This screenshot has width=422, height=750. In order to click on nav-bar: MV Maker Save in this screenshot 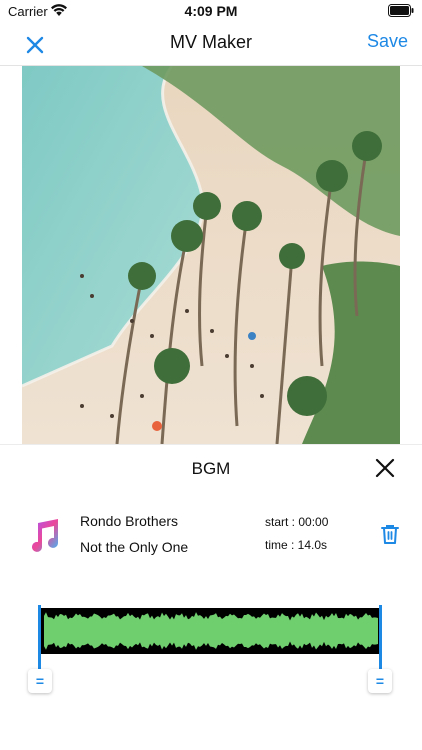, I will do `click(211, 45)`.